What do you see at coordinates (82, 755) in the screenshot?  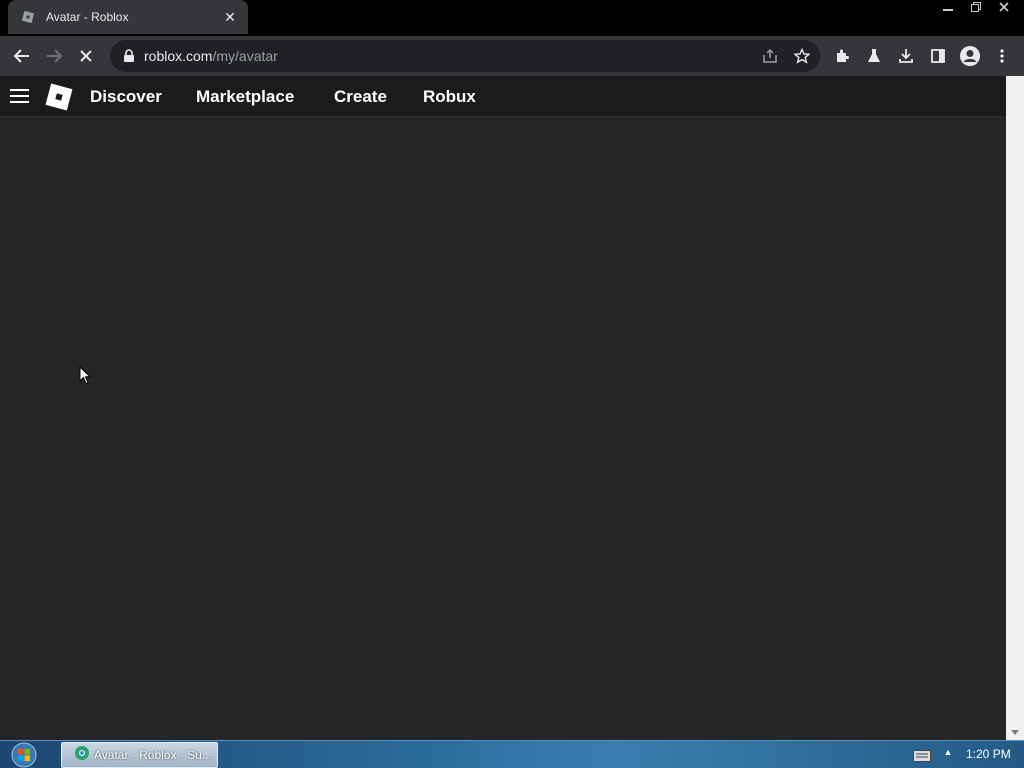 I see `chrome-icon` at bounding box center [82, 755].